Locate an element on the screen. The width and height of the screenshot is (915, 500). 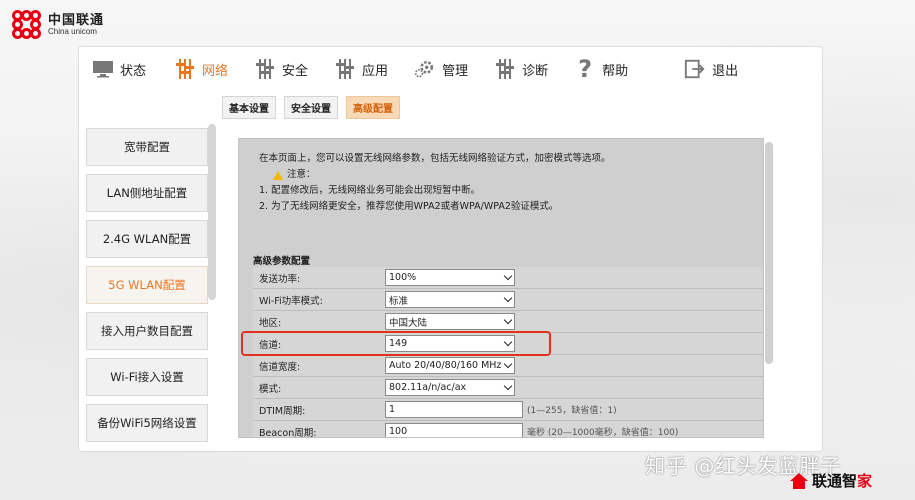
footer-brand-a: 联通智 is located at coordinates (835, 481).